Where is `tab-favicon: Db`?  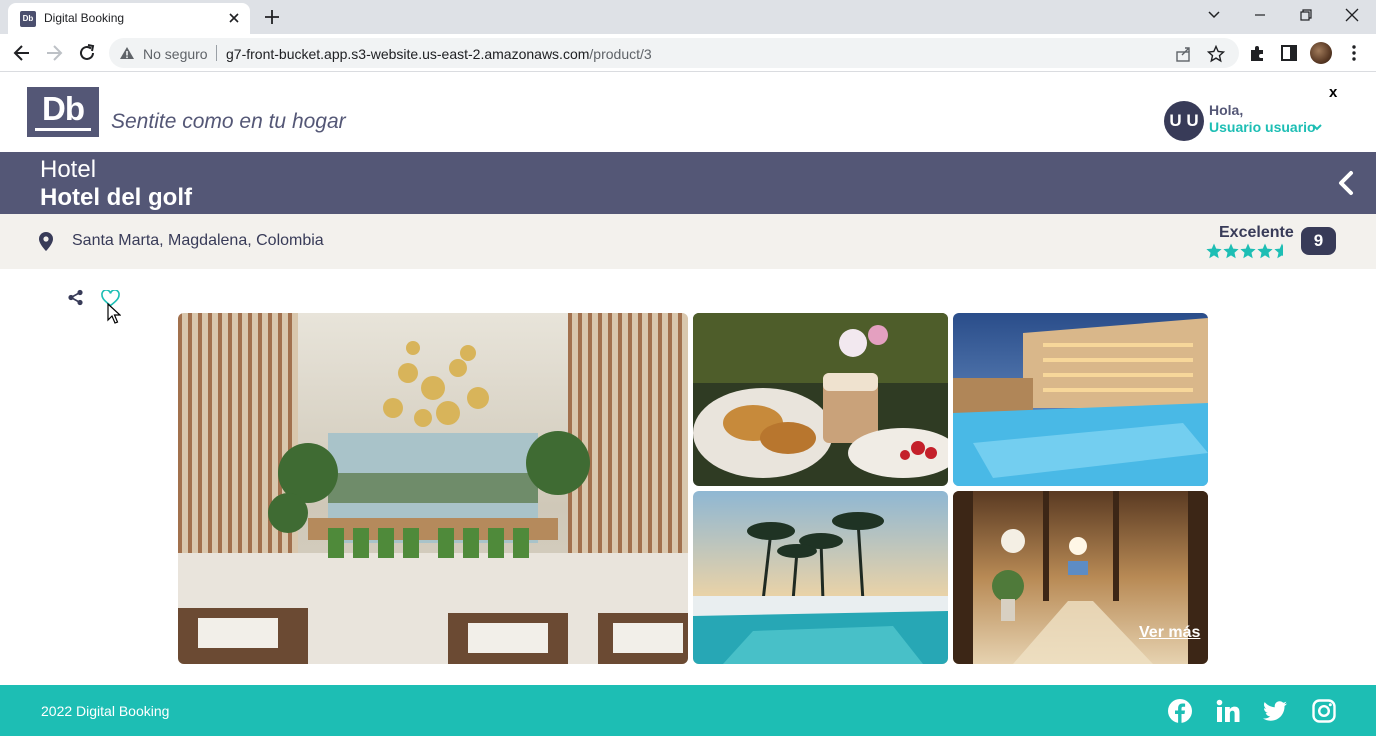 tab-favicon: Db is located at coordinates (28, 19).